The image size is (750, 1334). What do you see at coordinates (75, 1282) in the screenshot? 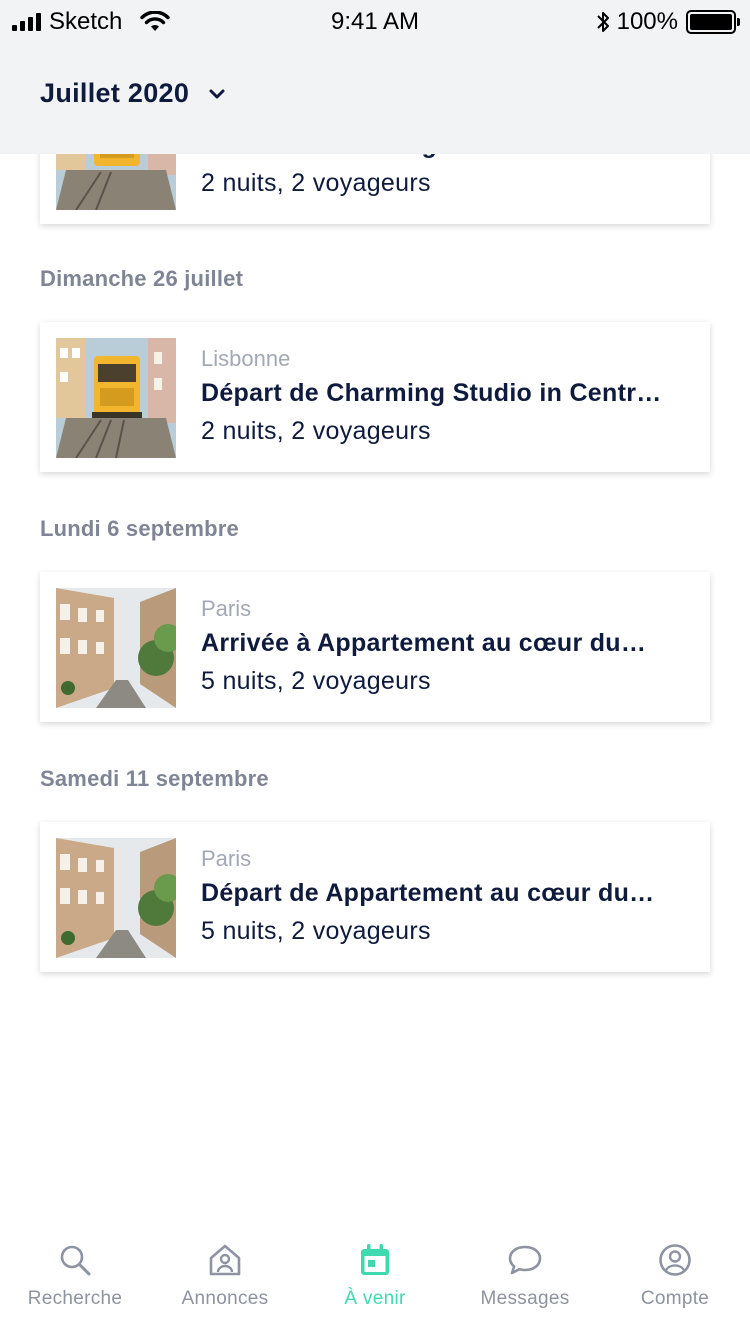
I see `tab-recherche: Recherche` at bounding box center [75, 1282].